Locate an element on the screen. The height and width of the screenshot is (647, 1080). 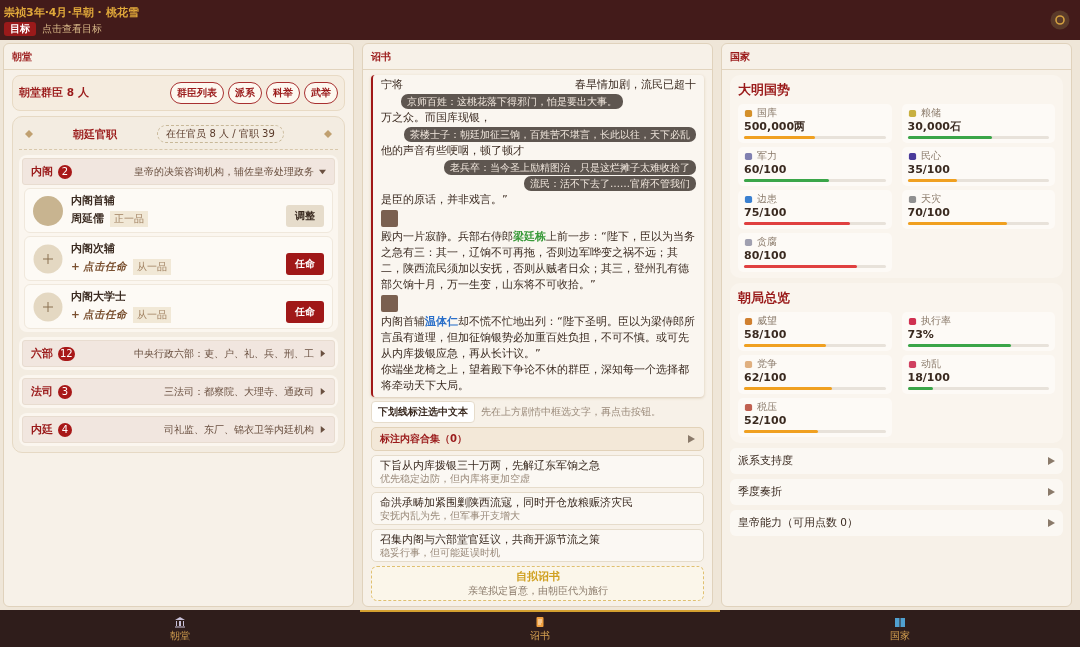
department-name: 内廷 is located at coordinates (42, 429).